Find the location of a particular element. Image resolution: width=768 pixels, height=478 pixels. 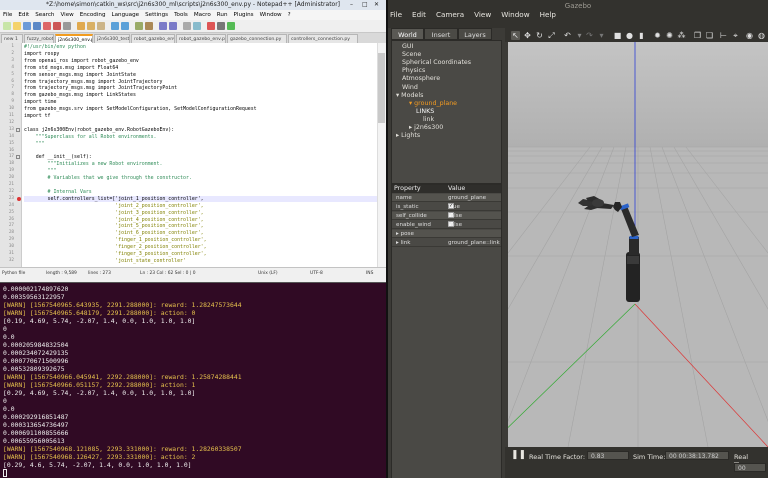

spot-light-icon: ✺ is located at coordinates (669, 35).